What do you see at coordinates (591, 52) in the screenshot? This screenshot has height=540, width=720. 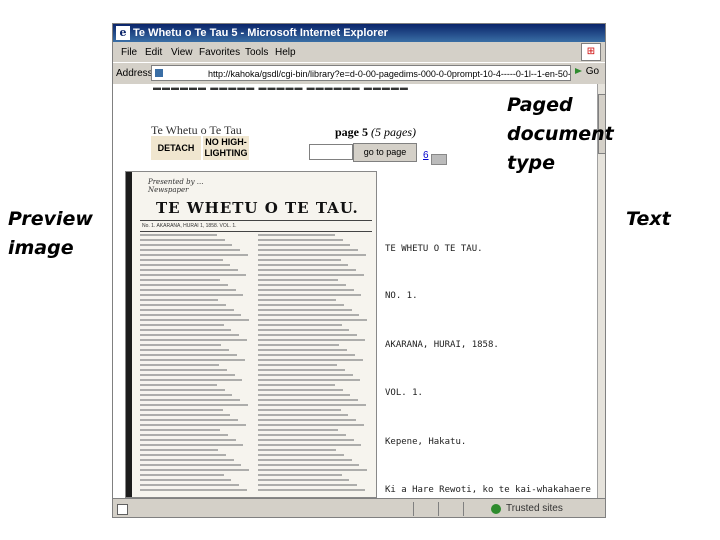 I see `windows-logo-icon: ⊞` at bounding box center [591, 52].